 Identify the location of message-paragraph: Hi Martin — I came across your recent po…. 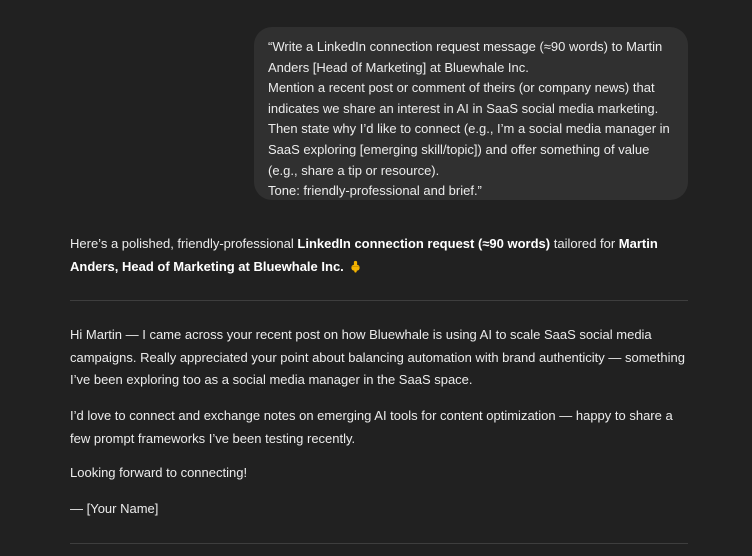
(380, 358).